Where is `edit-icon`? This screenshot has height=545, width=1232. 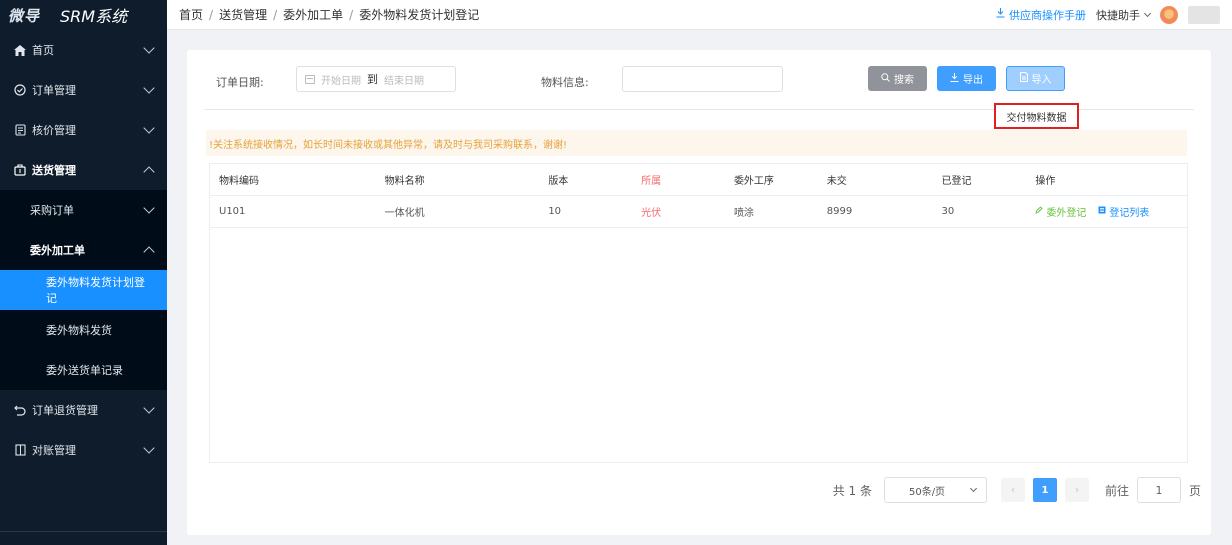 edit-icon is located at coordinates (1039, 211).